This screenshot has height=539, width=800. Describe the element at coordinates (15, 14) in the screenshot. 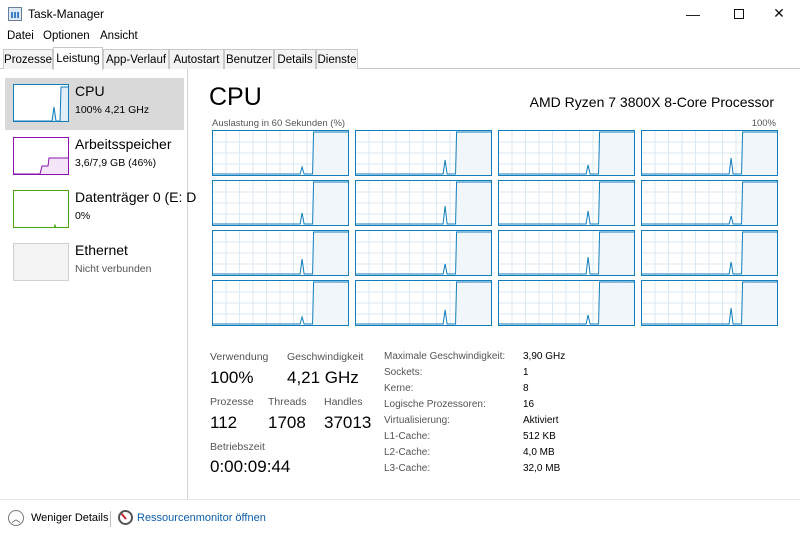

I see `task-manager-icon` at that location.